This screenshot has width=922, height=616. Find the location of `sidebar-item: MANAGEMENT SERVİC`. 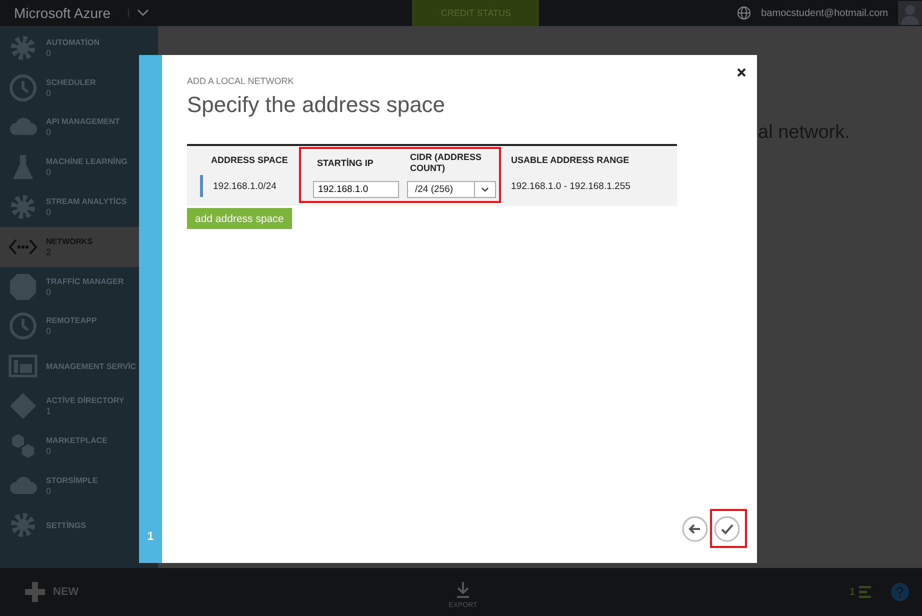

sidebar-item: MANAGEMENT SERVİC is located at coordinates (79, 366).